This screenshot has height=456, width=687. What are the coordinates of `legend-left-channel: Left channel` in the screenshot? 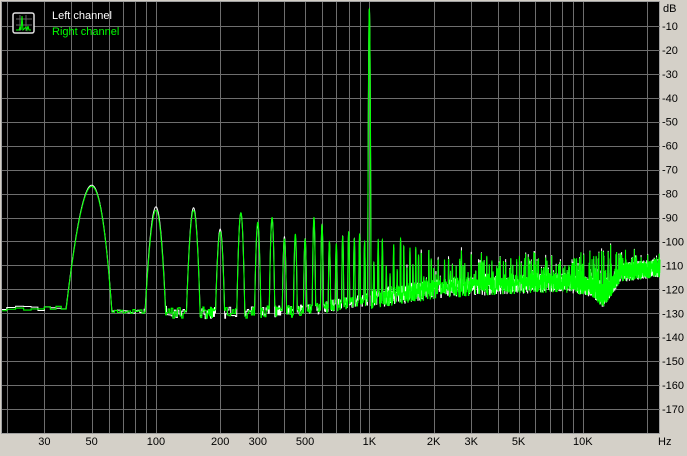 It's located at (82, 16).